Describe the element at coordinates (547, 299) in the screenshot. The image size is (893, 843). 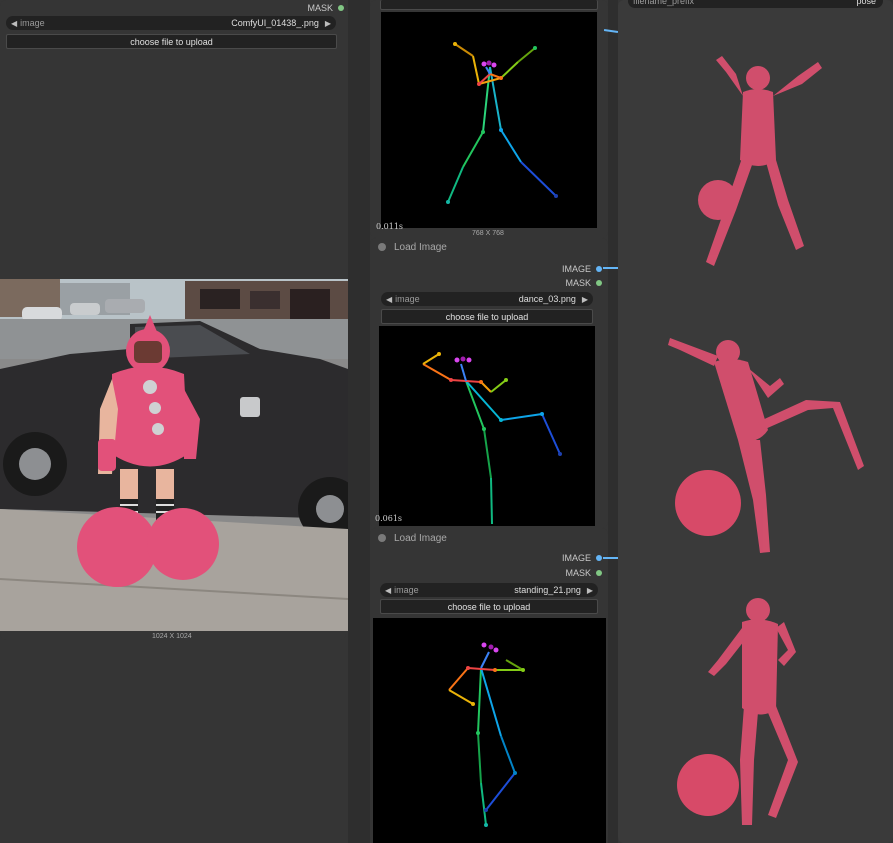
I see `image-combo-2-value: dance_03.png` at that location.